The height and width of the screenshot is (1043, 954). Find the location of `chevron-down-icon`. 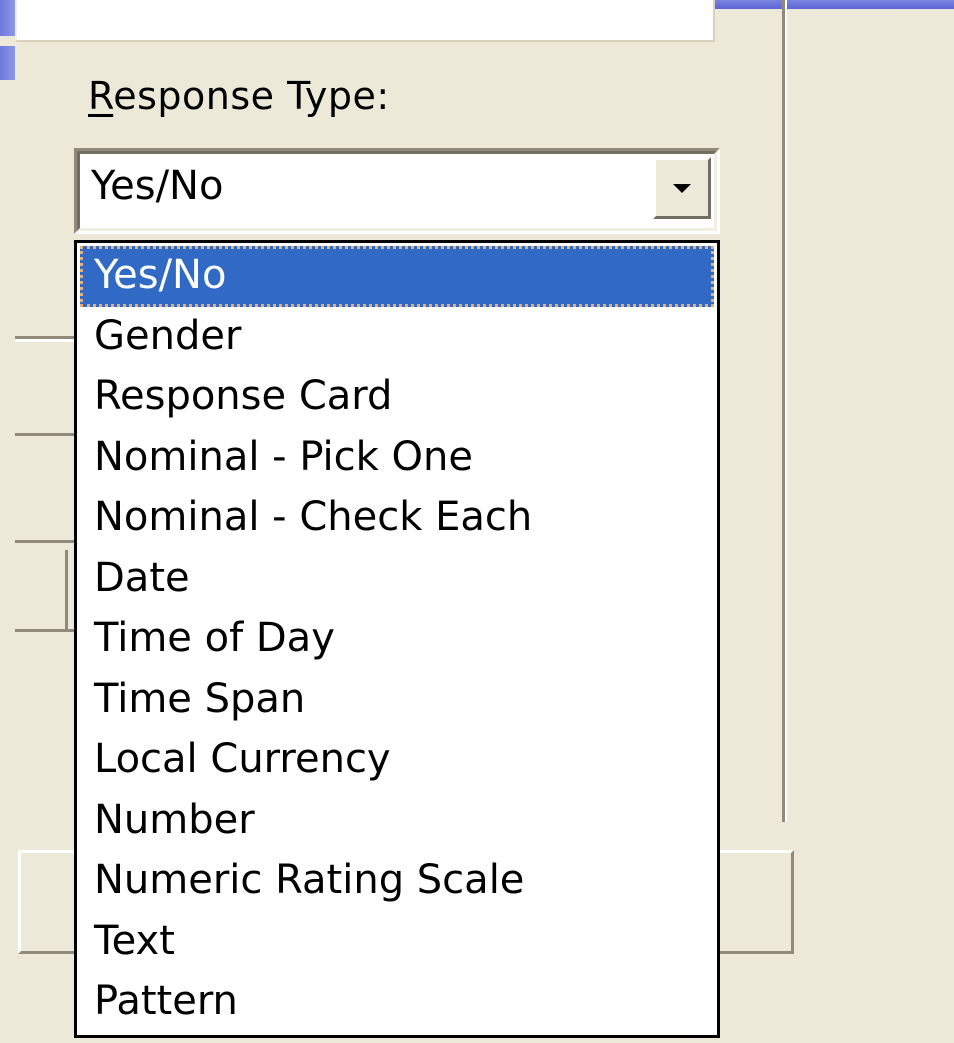

chevron-down-icon is located at coordinates (682, 188).